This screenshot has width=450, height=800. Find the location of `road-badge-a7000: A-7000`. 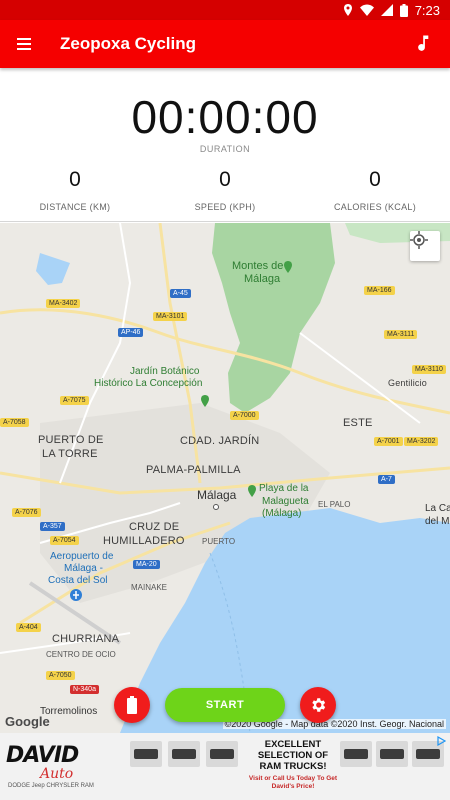

road-badge-a7000: A-7000 is located at coordinates (244, 415).